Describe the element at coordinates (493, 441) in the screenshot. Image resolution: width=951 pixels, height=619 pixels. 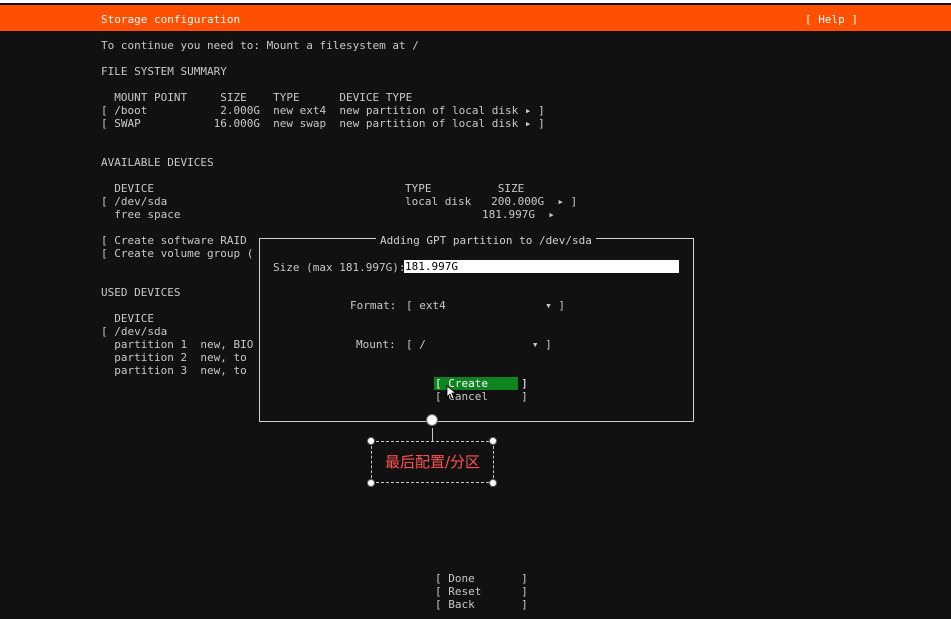
I see `annotation-handle-top-right` at that location.